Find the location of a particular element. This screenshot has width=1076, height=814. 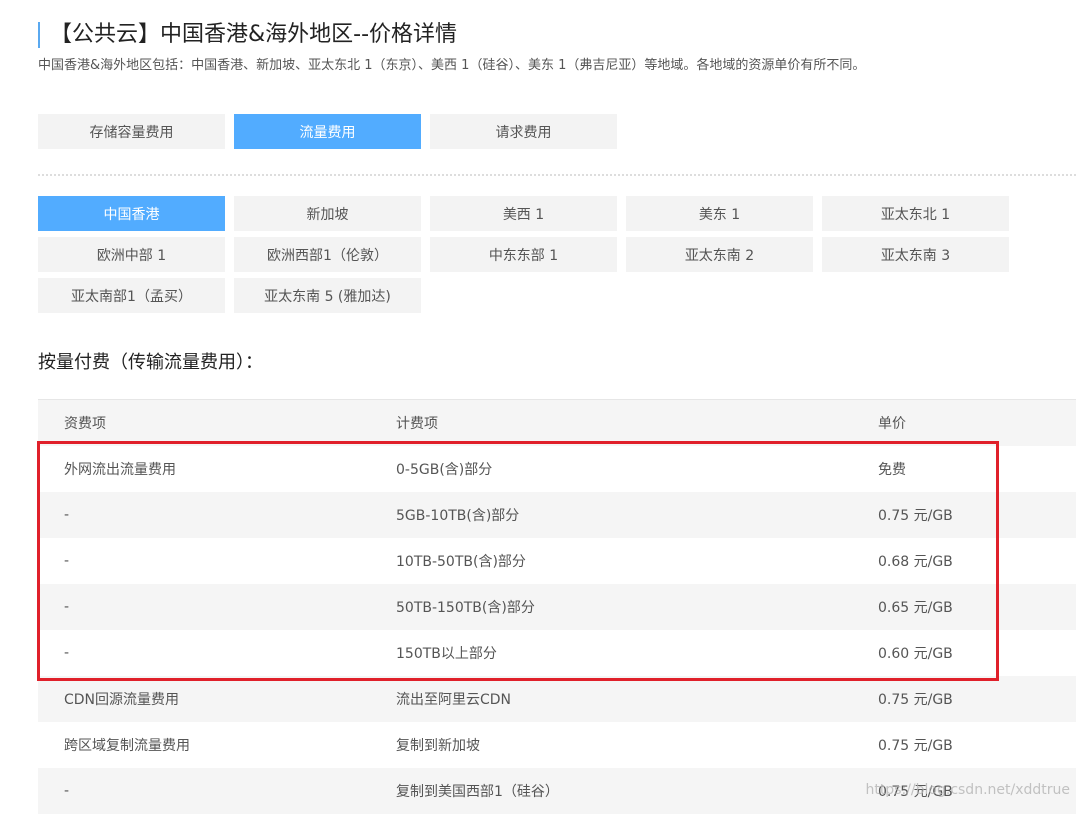

region-tab: 美西 1 is located at coordinates (523, 213).